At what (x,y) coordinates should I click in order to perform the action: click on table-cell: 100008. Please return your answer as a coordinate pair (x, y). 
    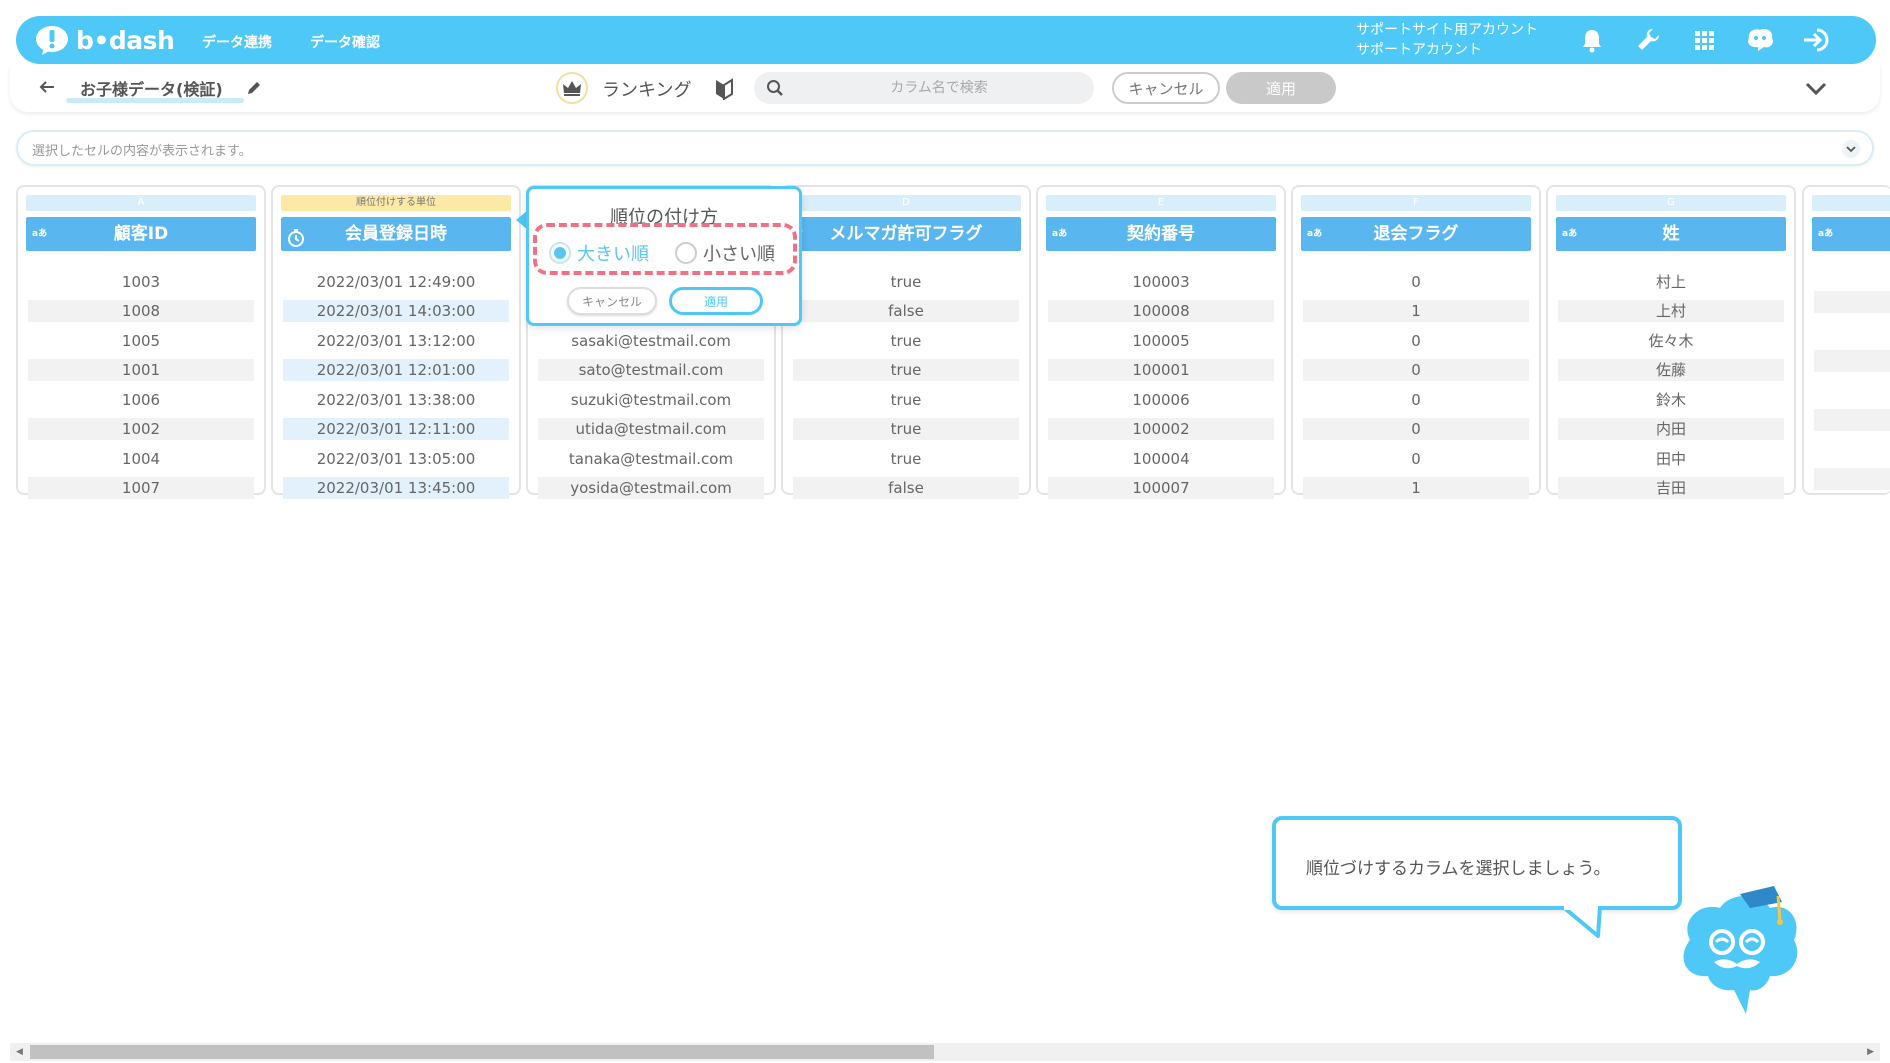
    Looking at the image, I should click on (1161, 311).